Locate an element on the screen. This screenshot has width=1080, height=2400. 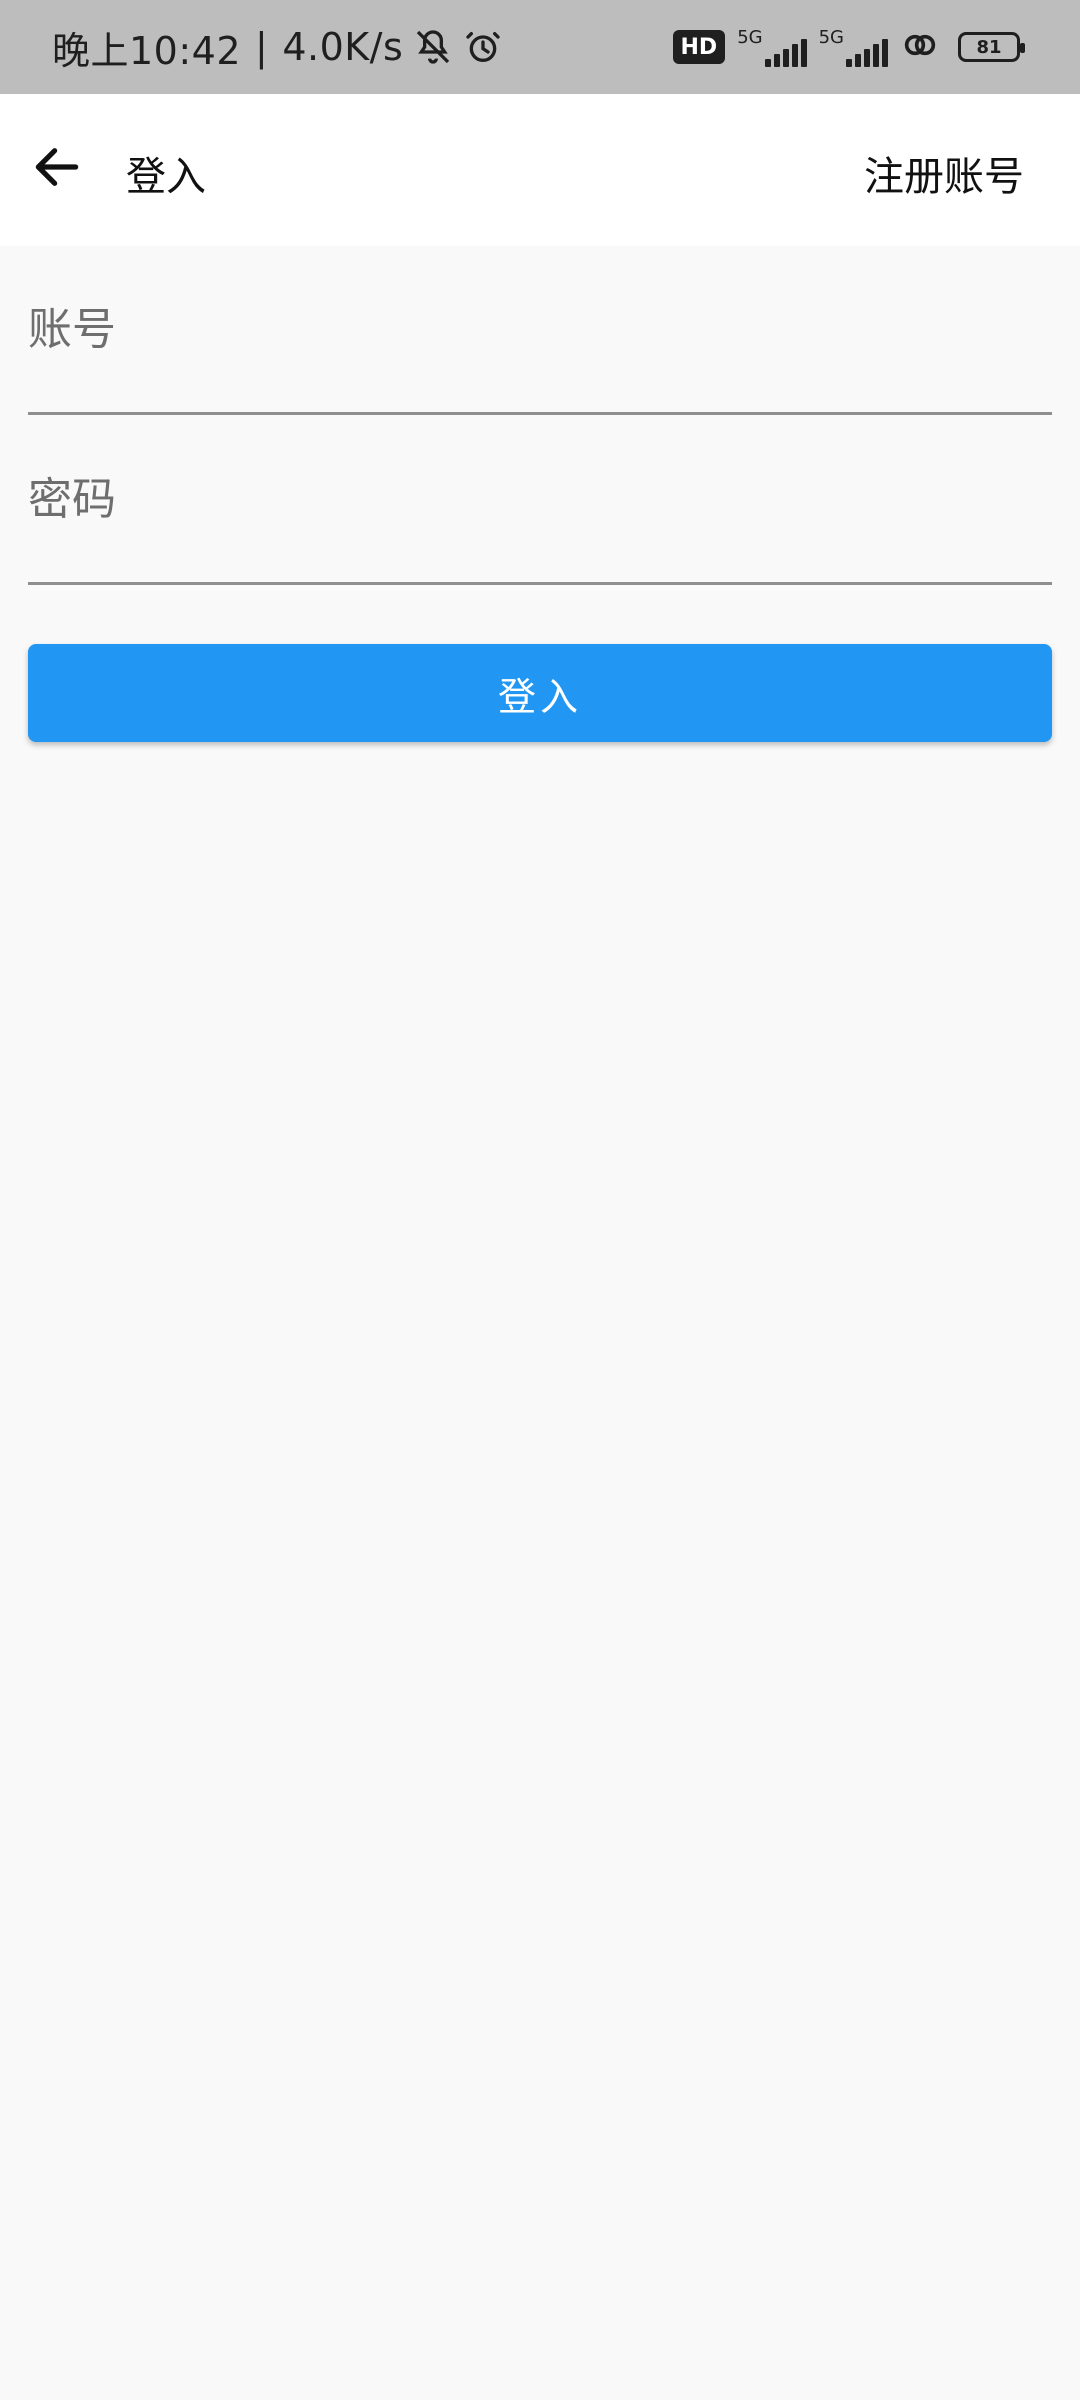
app-bar: 登入 注册账号 is located at coordinates (540, 170).